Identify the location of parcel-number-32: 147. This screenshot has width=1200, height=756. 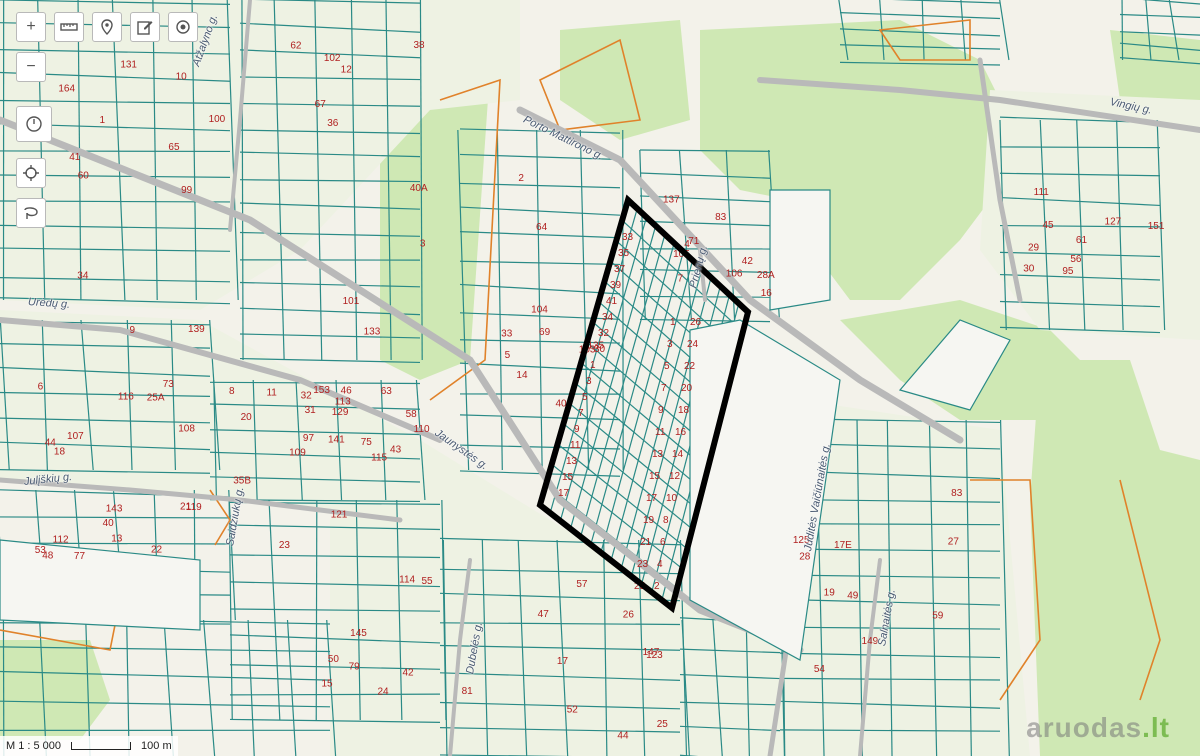
(651, 652).